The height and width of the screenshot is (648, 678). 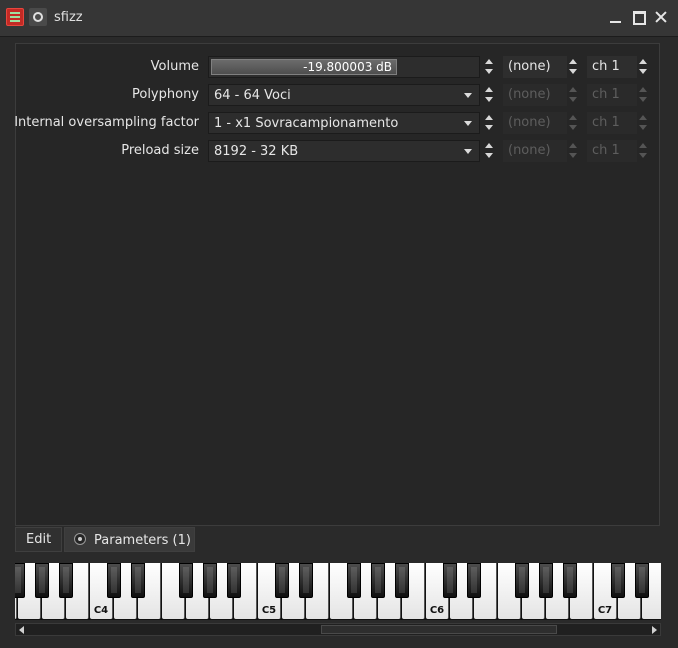 What do you see at coordinates (38, 17) in the screenshot?
I see `pin-icon` at bounding box center [38, 17].